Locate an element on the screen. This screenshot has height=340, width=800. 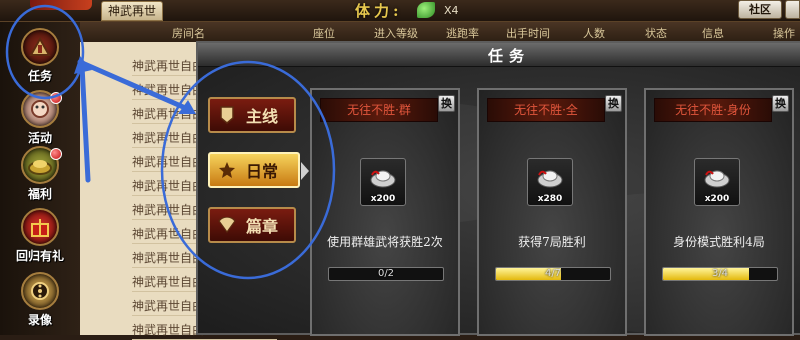
tab-label: 篇章 is located at coordinates (262, 226).